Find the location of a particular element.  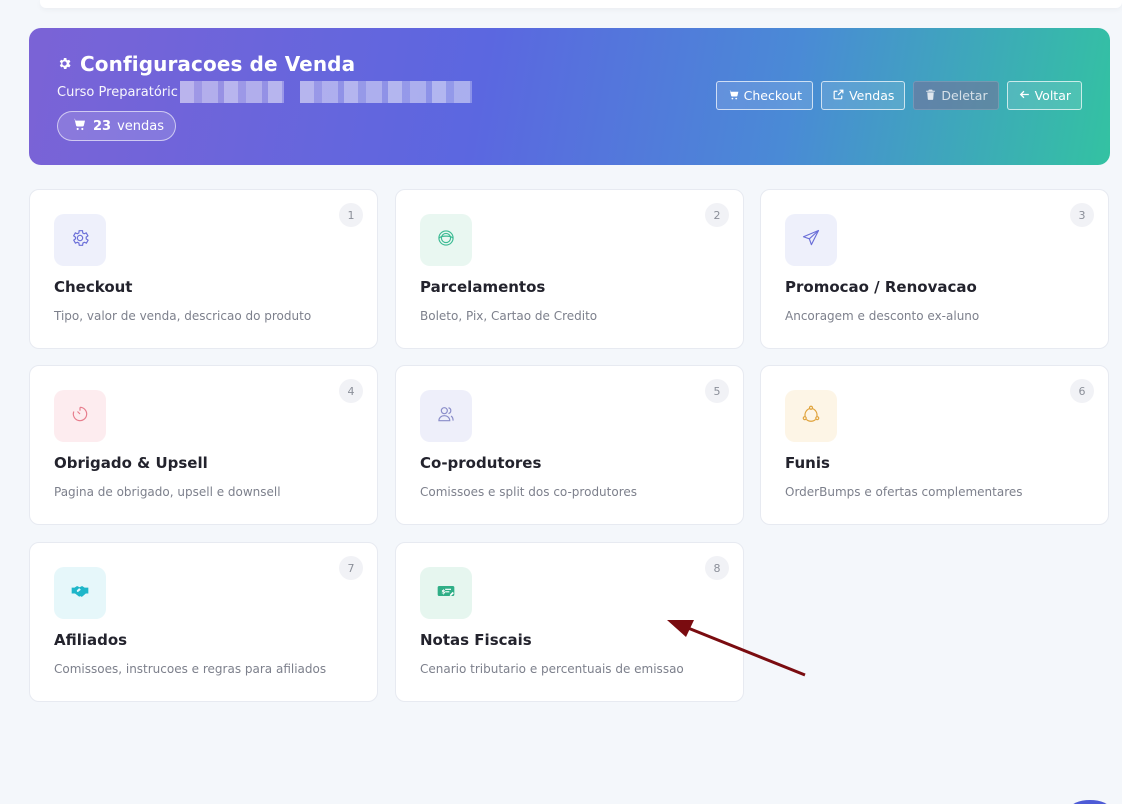

invoice-money-icon: $ is located at coordinates (446, 593).